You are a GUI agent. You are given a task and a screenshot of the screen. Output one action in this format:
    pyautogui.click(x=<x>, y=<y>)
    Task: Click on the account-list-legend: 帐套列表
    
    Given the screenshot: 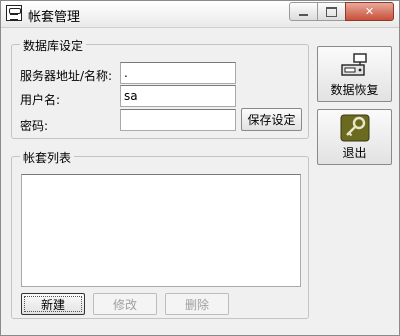 What is the action you would take?
    pyautogui.click(x=47, y=157)
    